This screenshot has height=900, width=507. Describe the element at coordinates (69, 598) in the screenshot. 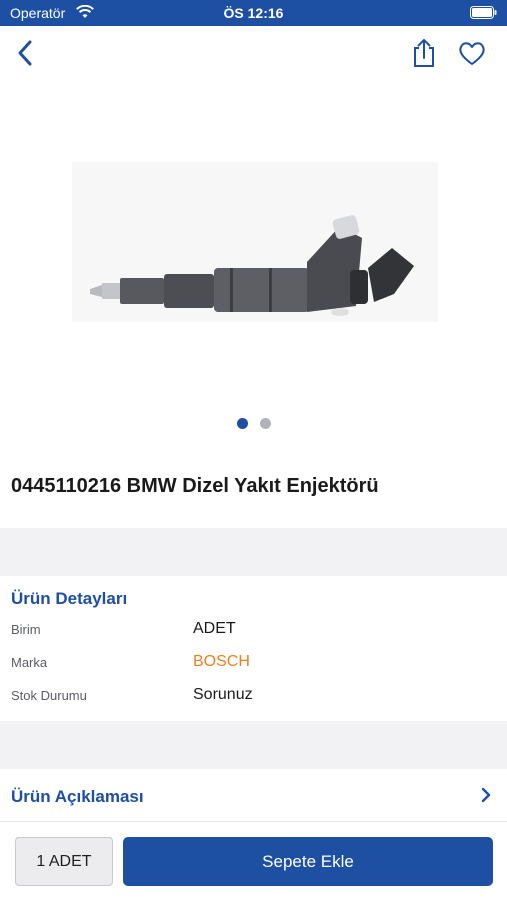

I see `details-heading: Ürün Detayları` at that location.